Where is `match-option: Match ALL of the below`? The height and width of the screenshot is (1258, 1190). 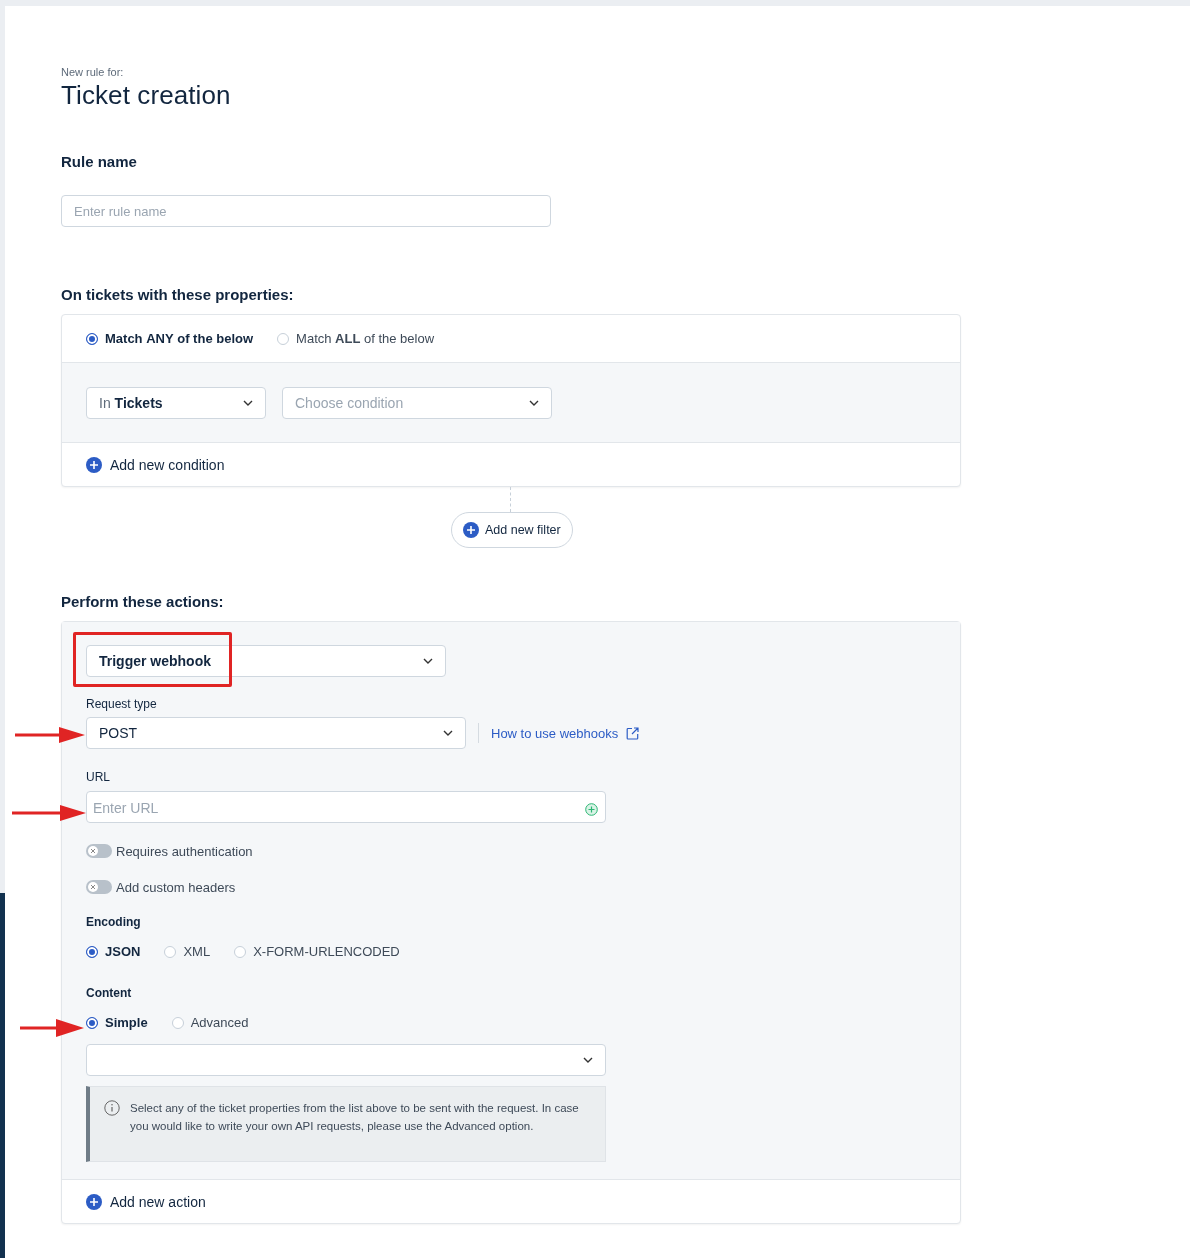
match-option: Match ALL of the below is located at coordinates (356, 338).